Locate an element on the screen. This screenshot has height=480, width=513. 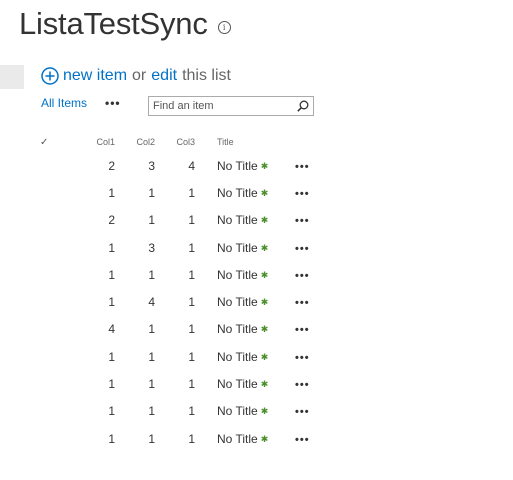
edit-link: edit is located at coordinates (164, 76).